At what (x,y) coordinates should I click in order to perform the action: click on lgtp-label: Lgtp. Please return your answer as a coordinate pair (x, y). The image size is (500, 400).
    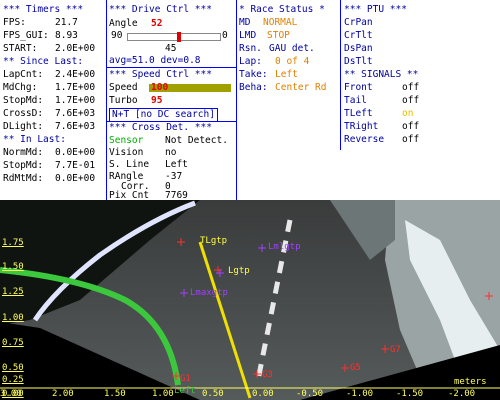
    Looking at the image, I should click on (239, 271).